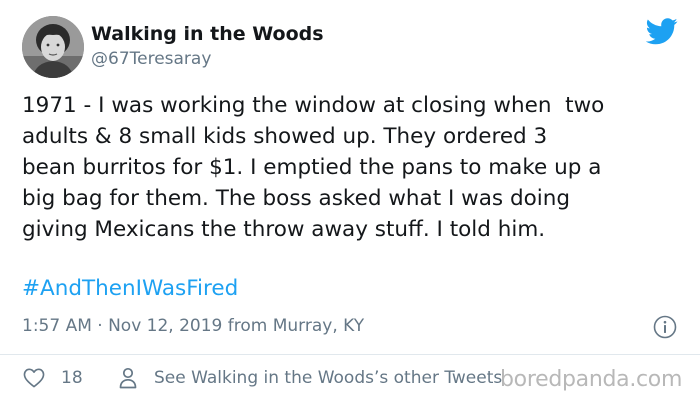 Image resolution: width=700 pixels, height=406 pixels. What do you see at coordinates (128, 378) in the screenshot?
I see `person-icon` at bounding box center [128, 378].